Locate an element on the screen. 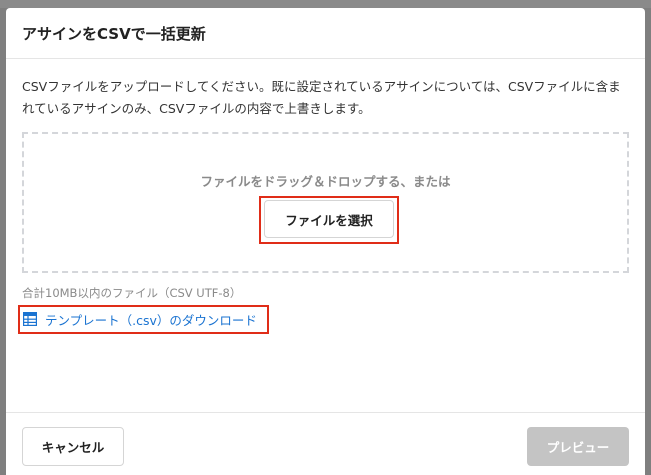 The width and height of the screenshot is (651, 475). cancel-button: キャンセル is located at coordinates (73, 446).